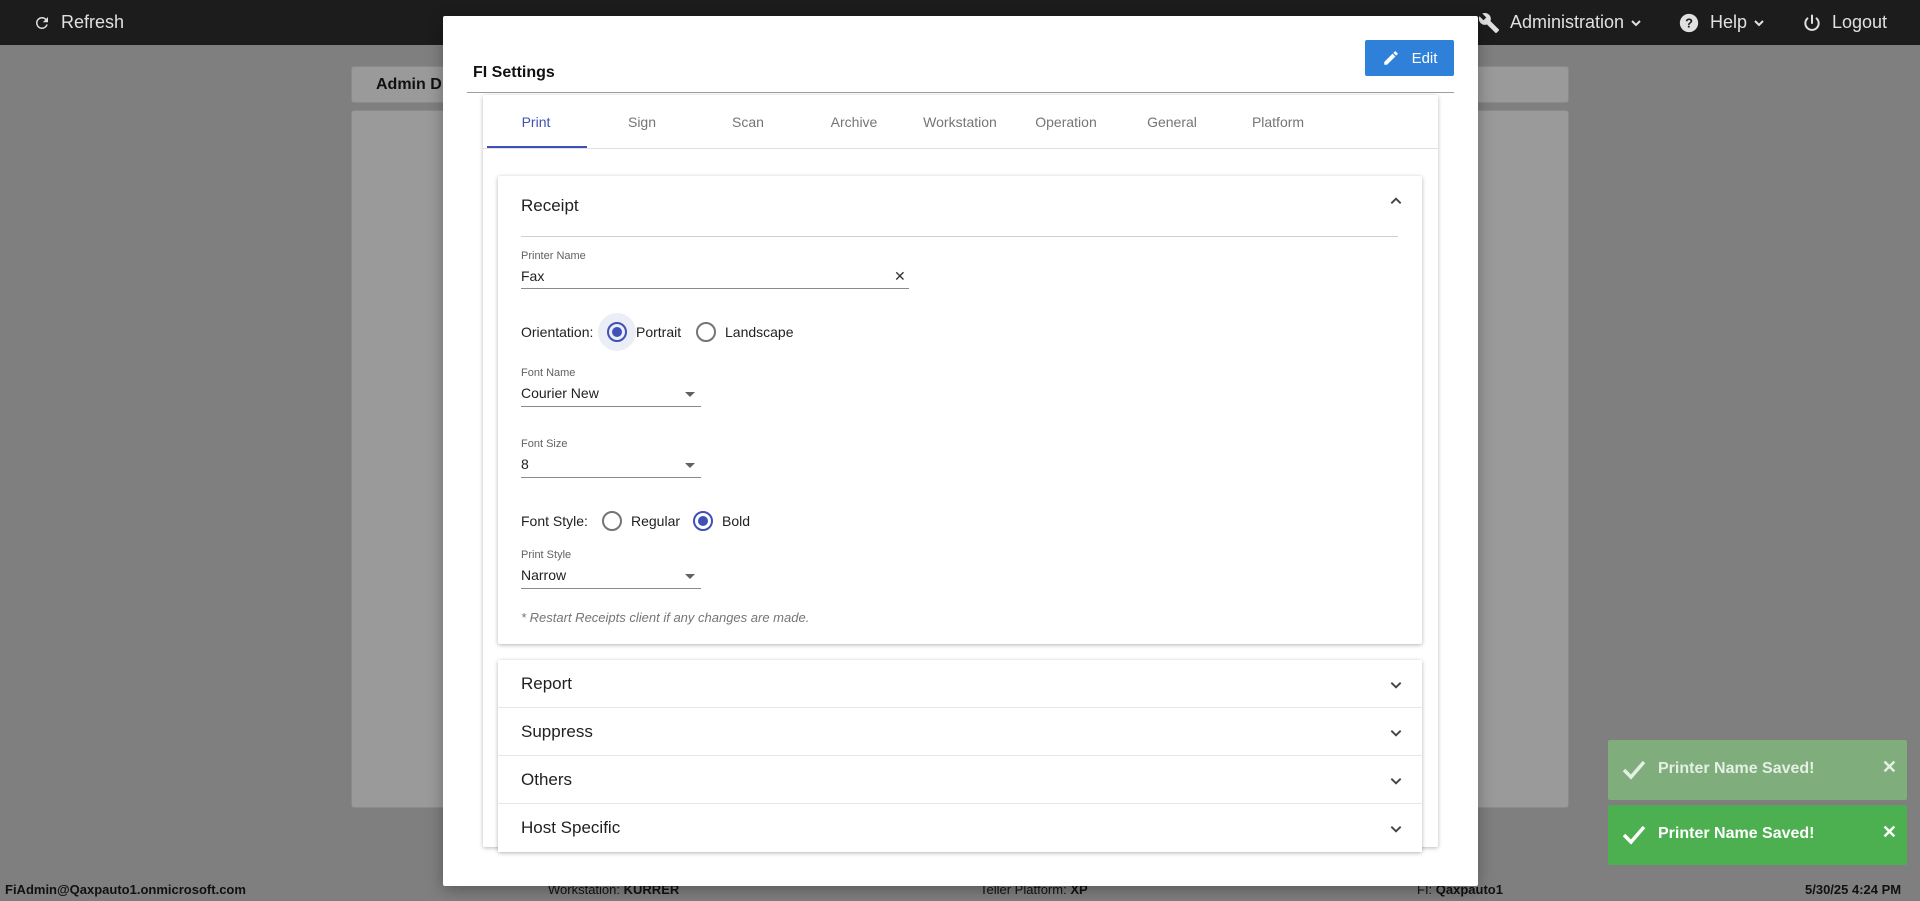 The height and width of the screenshot is (901, 1920). Describe the element at coordinates (553, 256) in the screenshot. I see `printer-name-label: Printer Name` at that location.